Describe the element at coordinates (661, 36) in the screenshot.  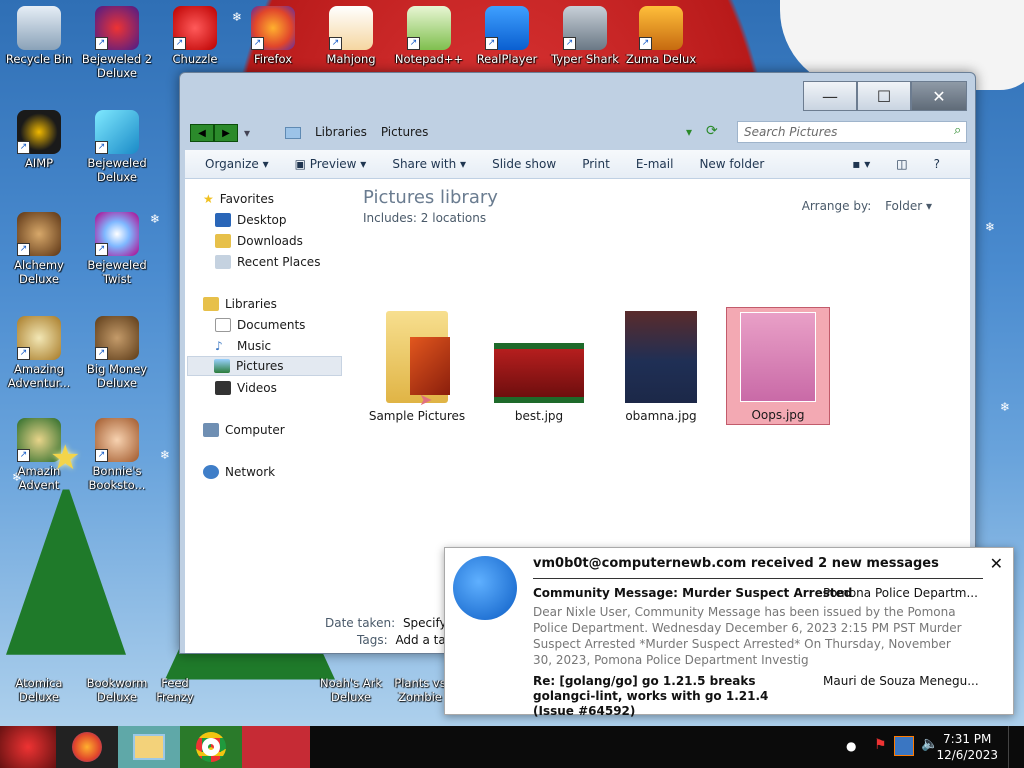
I see `desktop-icon-zuma-deluxe: ↗ Zuma Delux` at that location.